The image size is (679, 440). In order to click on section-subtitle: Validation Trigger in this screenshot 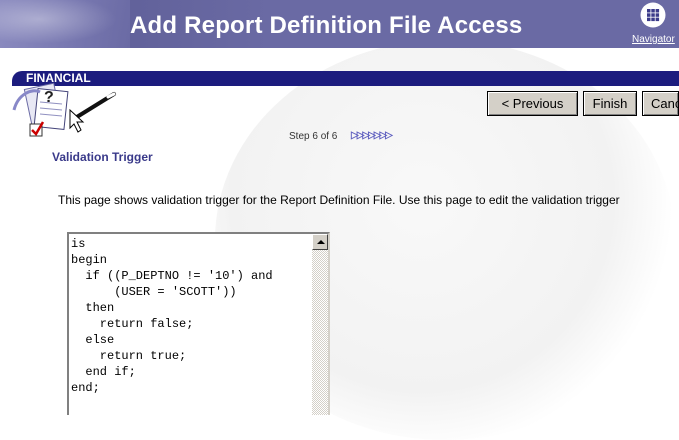, I will do `click(102, 157)`.